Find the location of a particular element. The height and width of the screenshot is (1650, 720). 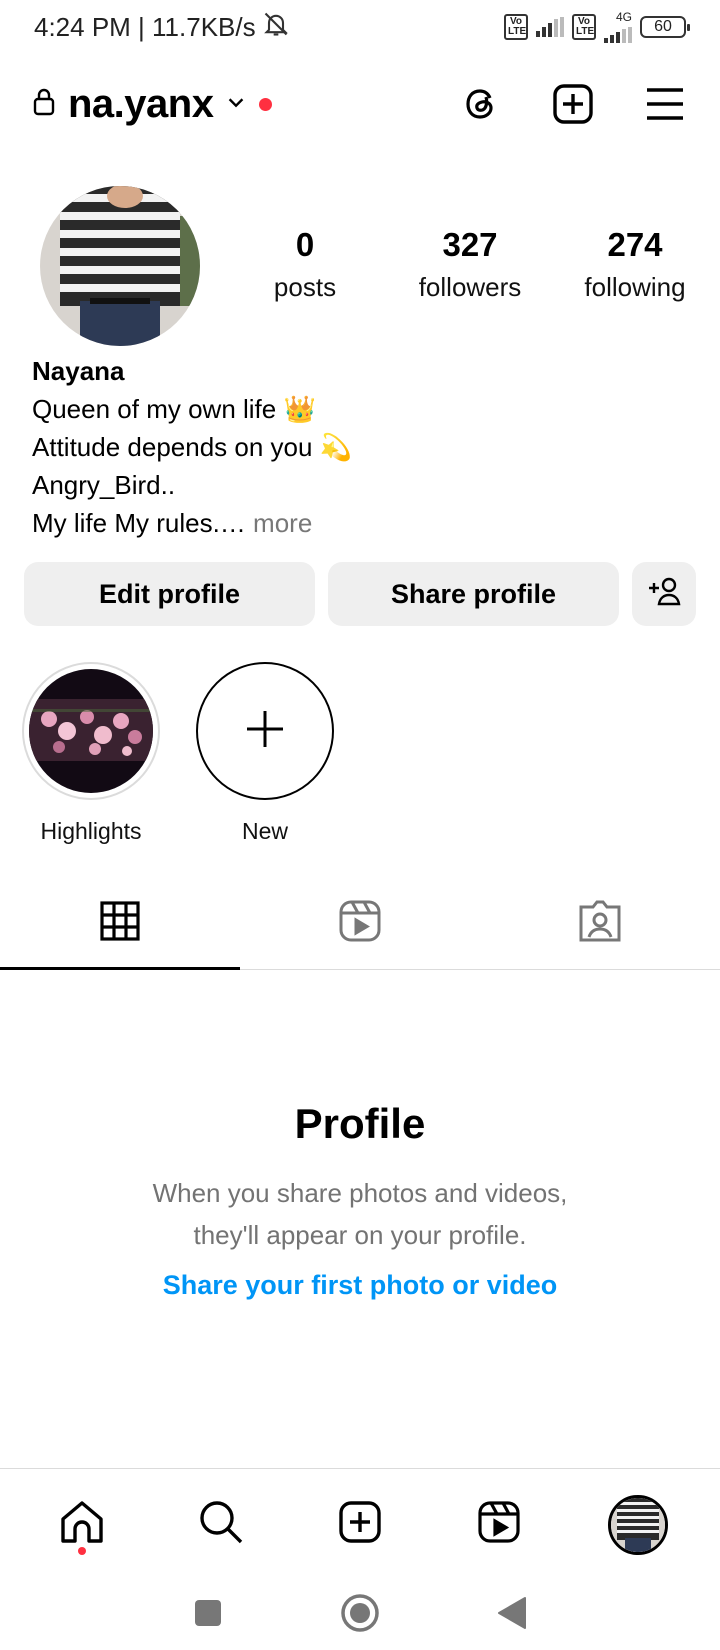

profile-actions: Edit profile Share profile is located at coordinates (360, 594).